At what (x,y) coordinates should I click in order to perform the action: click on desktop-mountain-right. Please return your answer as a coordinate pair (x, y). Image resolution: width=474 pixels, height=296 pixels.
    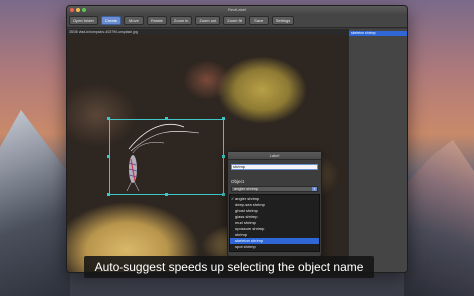
    Looking at the image, I should click on (439, 218).